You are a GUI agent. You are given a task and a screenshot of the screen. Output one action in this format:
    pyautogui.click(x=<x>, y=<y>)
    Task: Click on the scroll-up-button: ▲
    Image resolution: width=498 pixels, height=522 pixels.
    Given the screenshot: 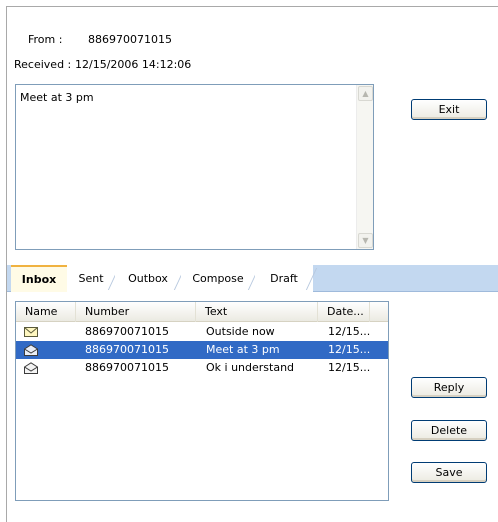 What is the action you would take?
    pyautogui.click(x=365, y=93)
    